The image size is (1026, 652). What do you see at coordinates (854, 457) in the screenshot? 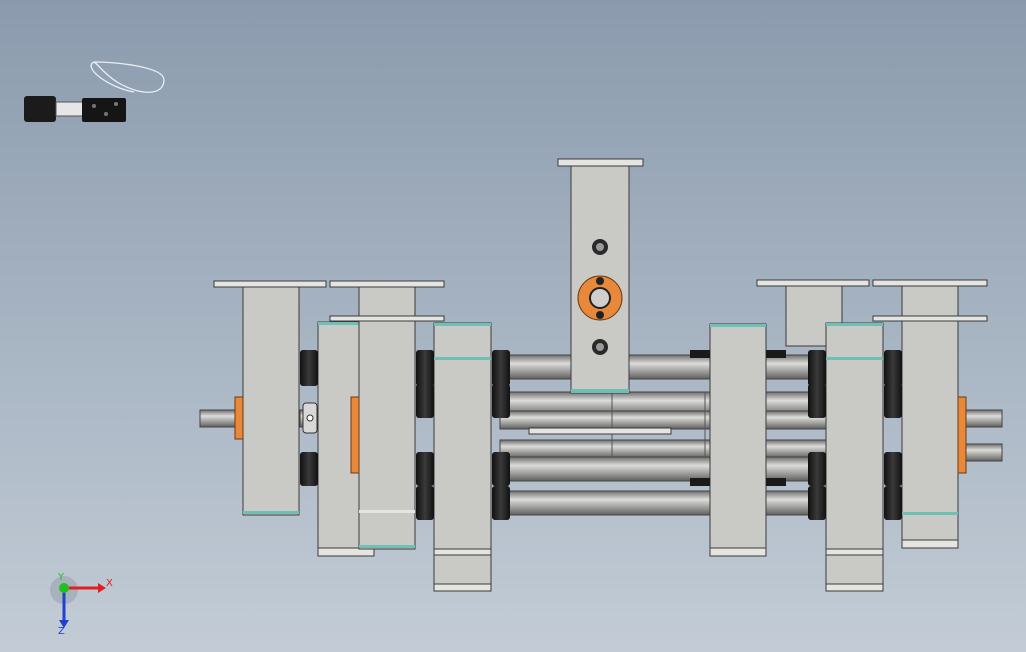
I see `right-front-plate` at bounding box center [854, 457].